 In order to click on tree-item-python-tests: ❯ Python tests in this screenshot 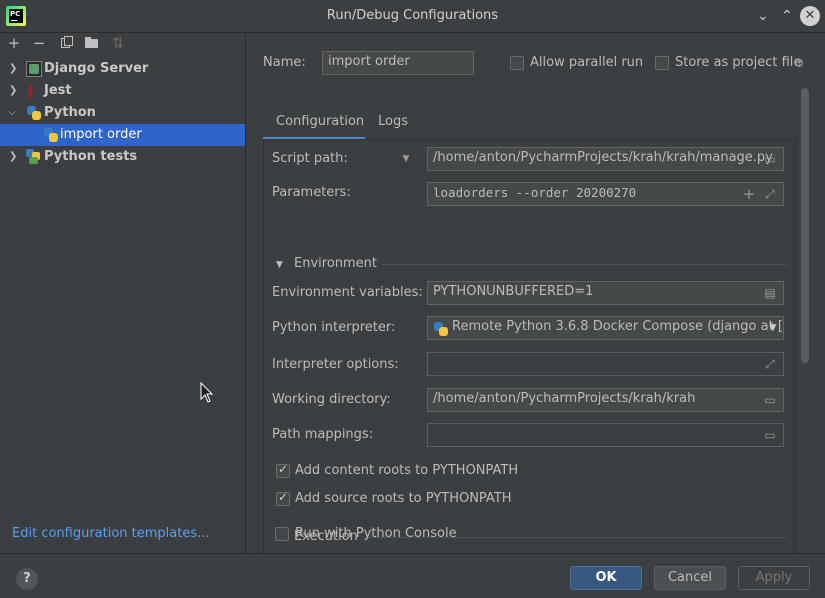, I will do `click(122, 157)`.